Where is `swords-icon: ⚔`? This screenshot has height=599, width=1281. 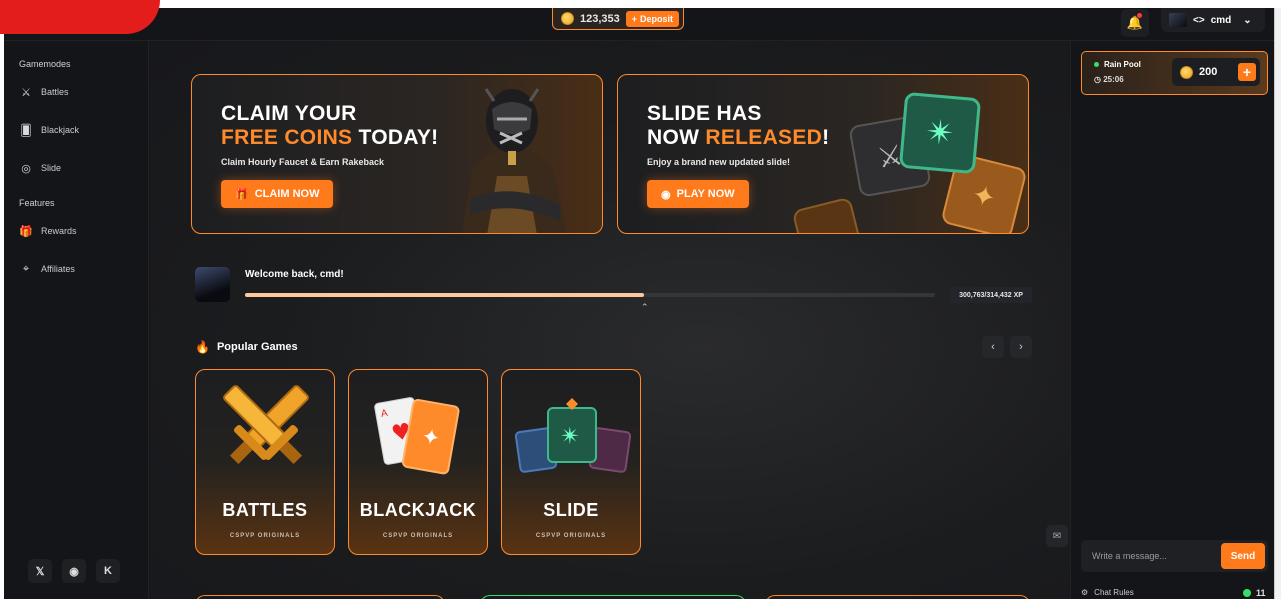 swords-icon: ⚔ is located at coordinates (26, 92).